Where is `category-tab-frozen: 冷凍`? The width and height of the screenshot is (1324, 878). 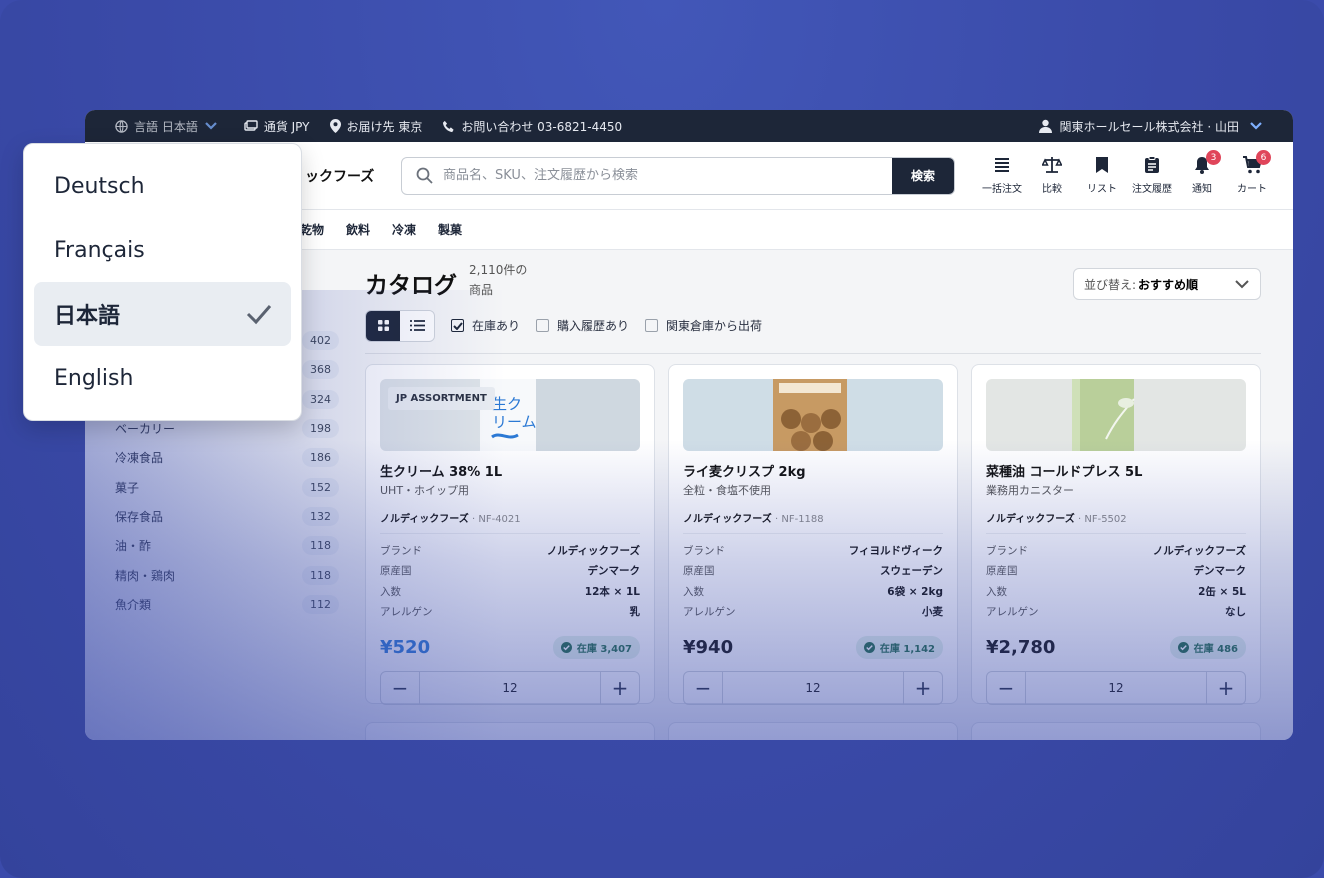 category-tab-frozen: 冷凍 is located at coordinates (404, 229).